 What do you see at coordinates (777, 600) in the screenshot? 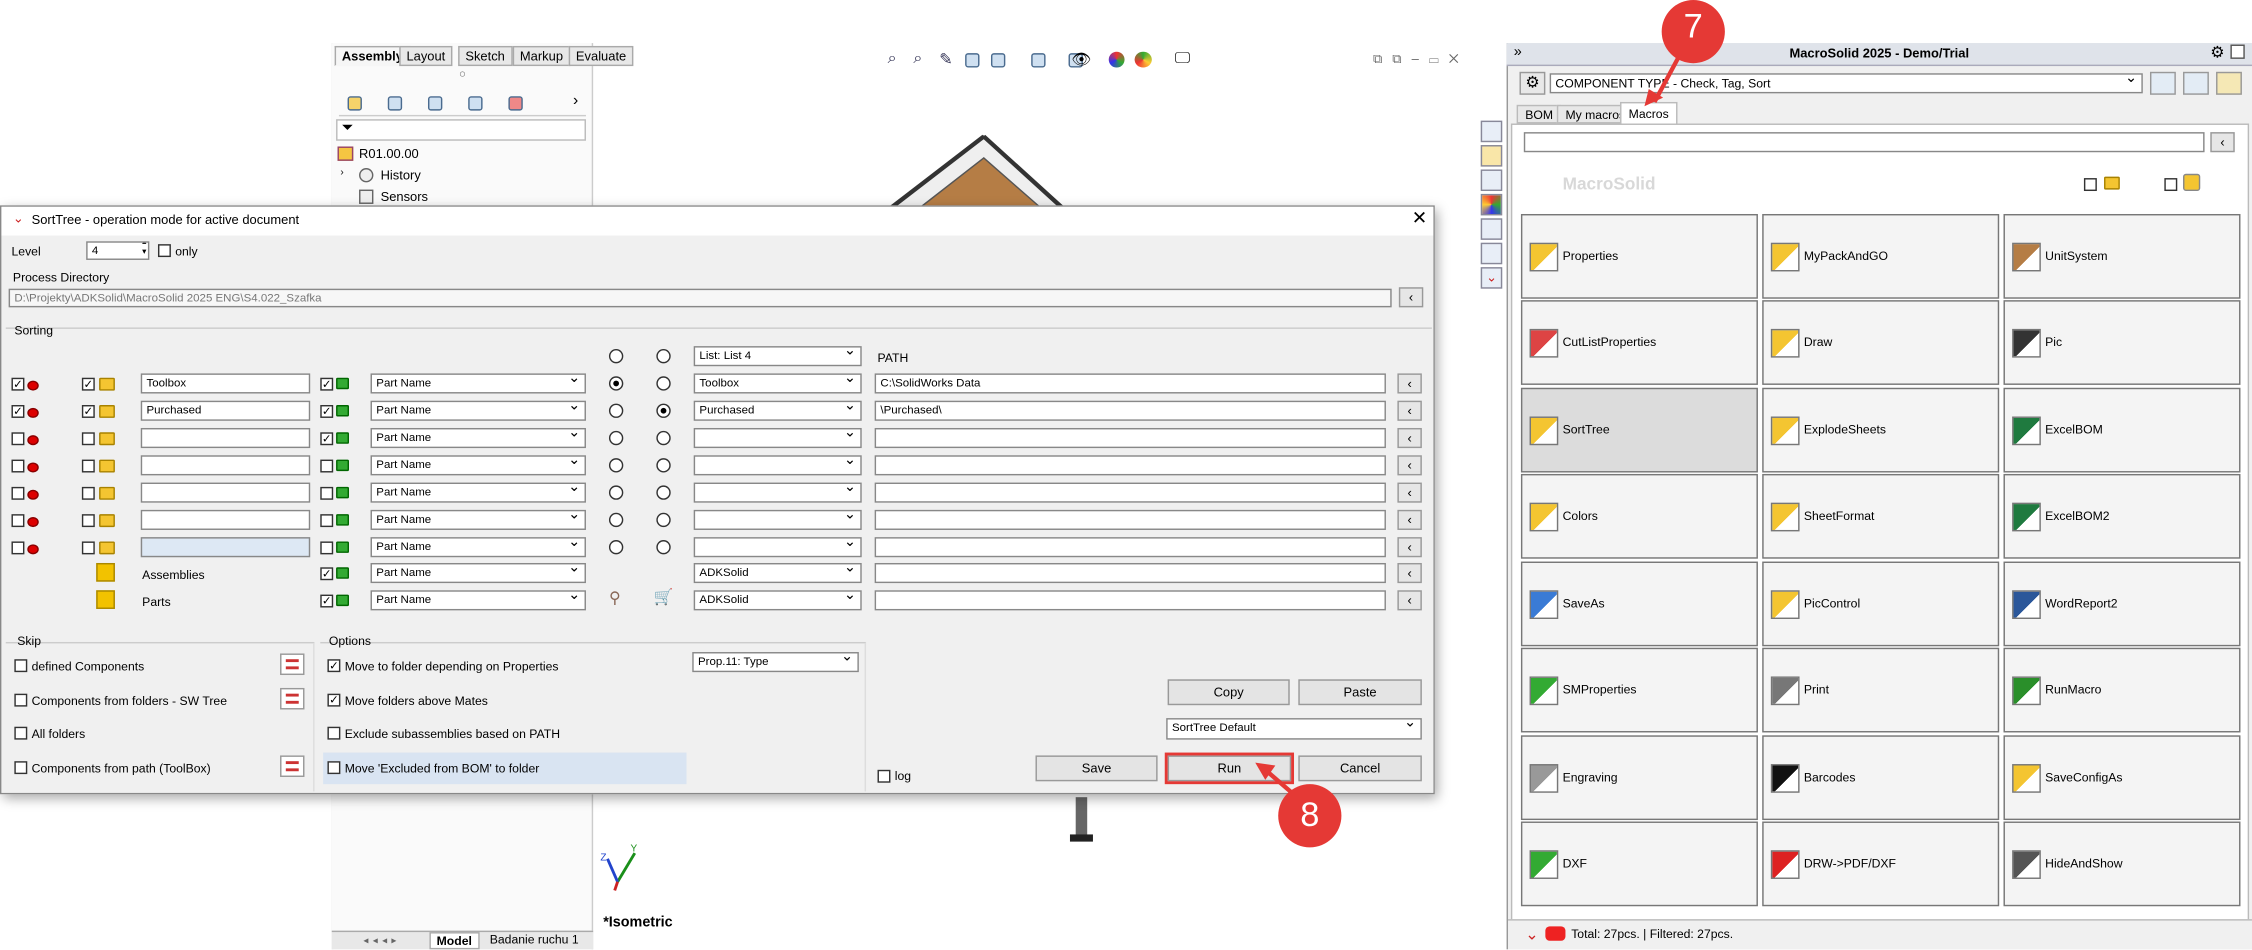
I see `parts-list-select: ADKSolid` at bounding box center [777, 600].